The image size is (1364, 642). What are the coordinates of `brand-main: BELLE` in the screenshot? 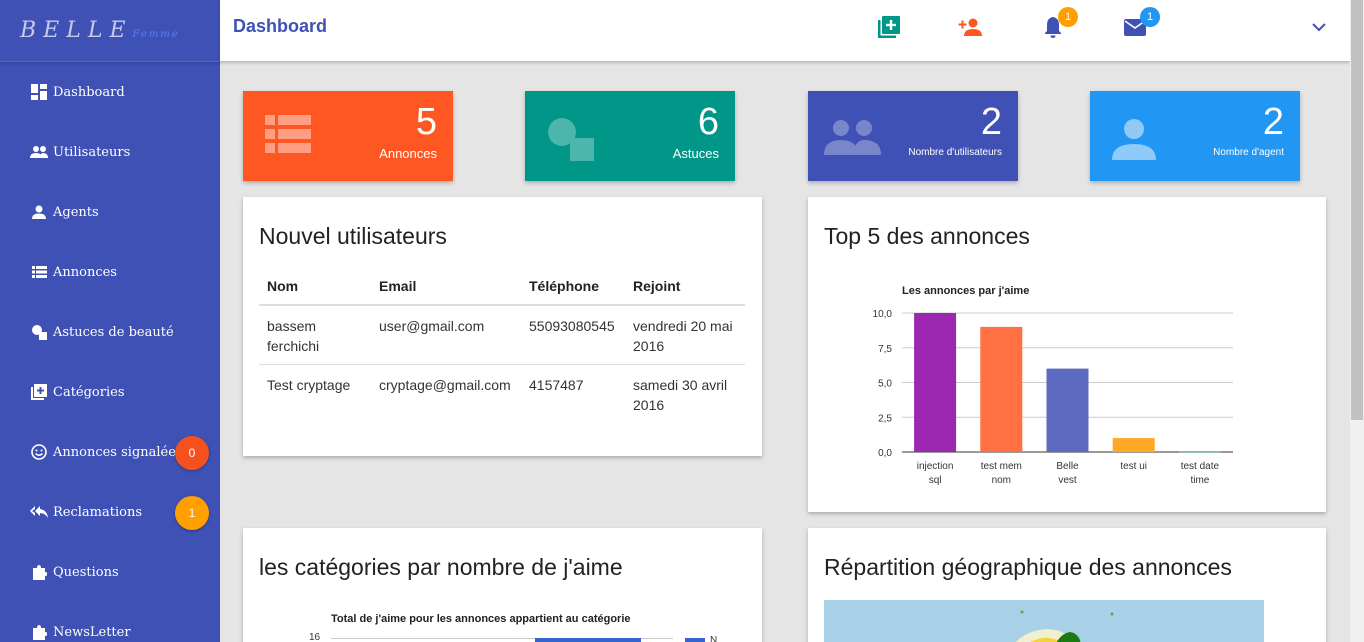 It's located at (76, 30).